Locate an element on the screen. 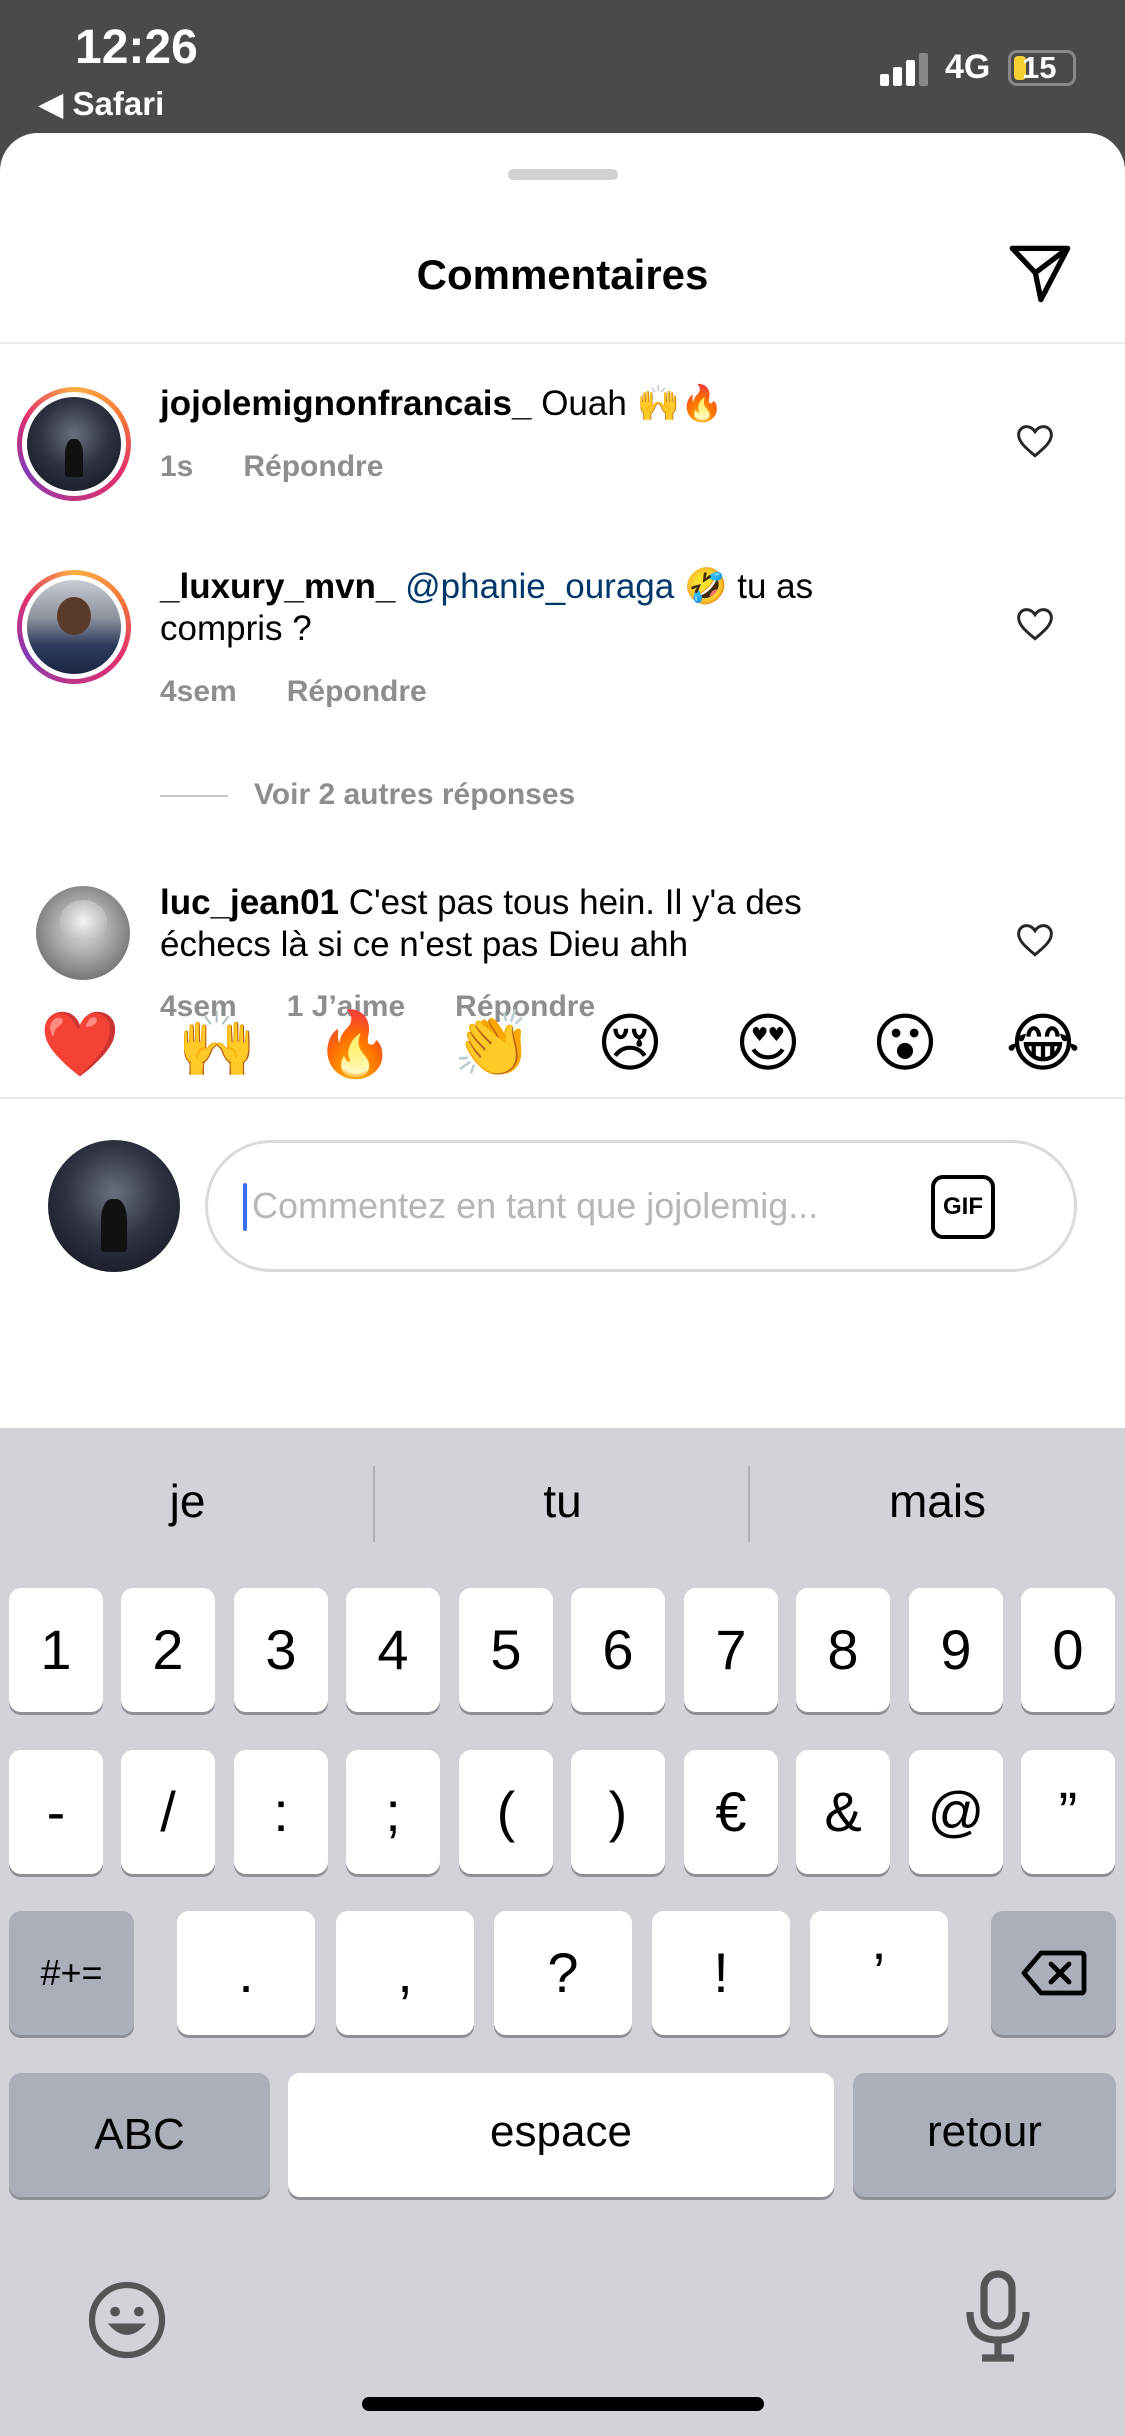 The image size is (1125, 2436). comment-text: jojolemignonfrancais_ Ouah 🙌🔥 is located at coordinates (560, 404).